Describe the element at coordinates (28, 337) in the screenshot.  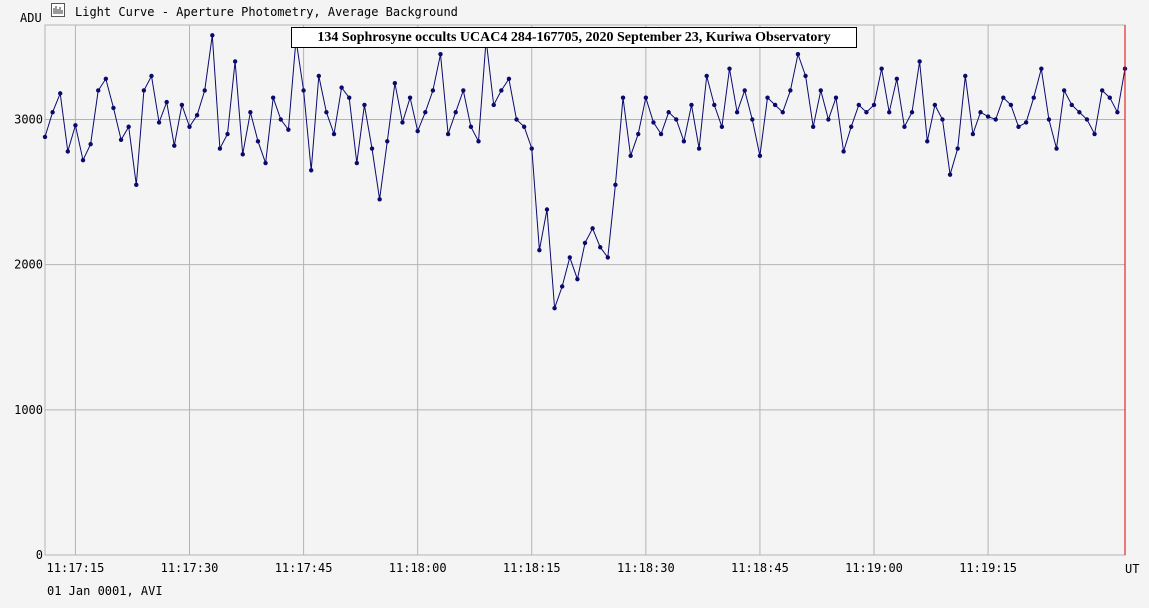
I see `y-tick-labels: 0 1000 2000 3000` at that location.